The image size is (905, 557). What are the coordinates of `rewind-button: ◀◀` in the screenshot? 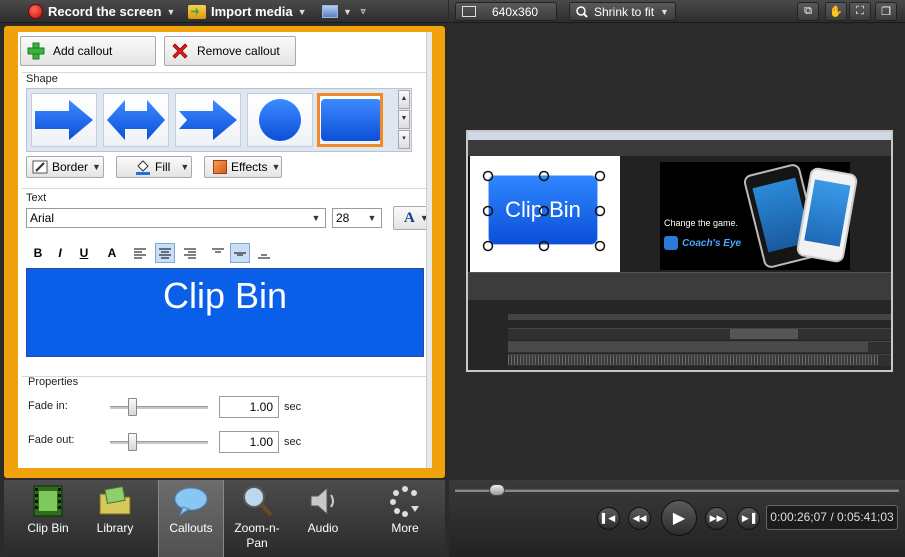 It's located at (639, 518).